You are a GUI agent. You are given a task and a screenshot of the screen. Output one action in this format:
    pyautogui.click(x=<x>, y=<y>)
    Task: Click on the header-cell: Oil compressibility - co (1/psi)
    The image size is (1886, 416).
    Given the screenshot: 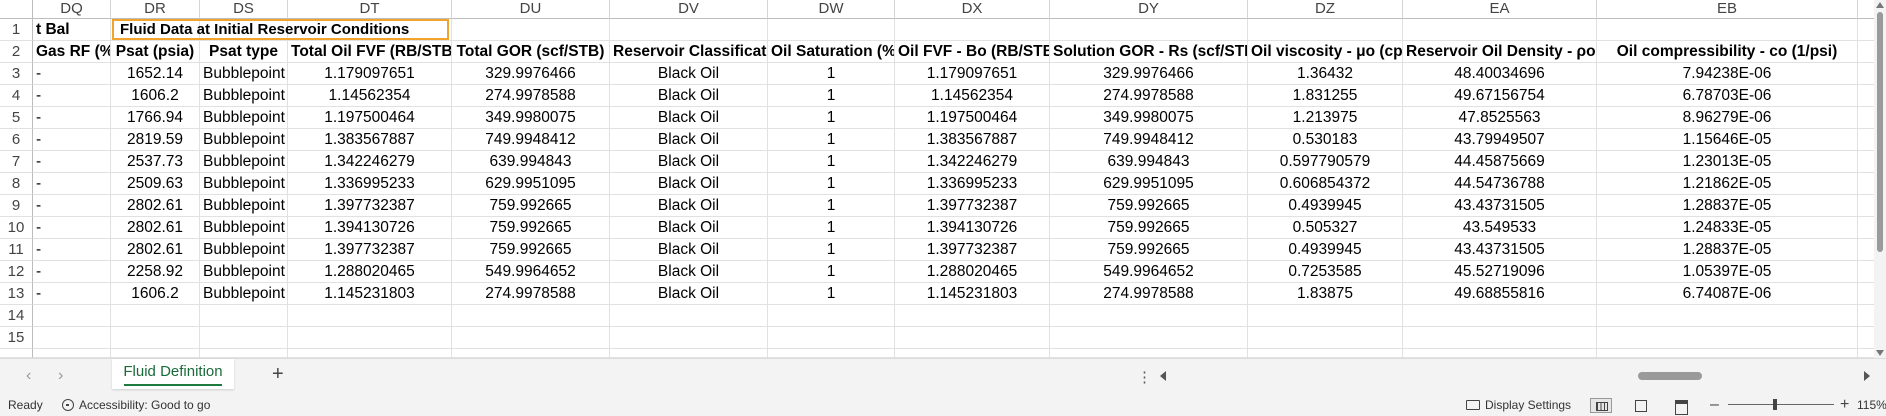 What is the action you would take?
    pyautogui.click(x=1727, y=52)
    